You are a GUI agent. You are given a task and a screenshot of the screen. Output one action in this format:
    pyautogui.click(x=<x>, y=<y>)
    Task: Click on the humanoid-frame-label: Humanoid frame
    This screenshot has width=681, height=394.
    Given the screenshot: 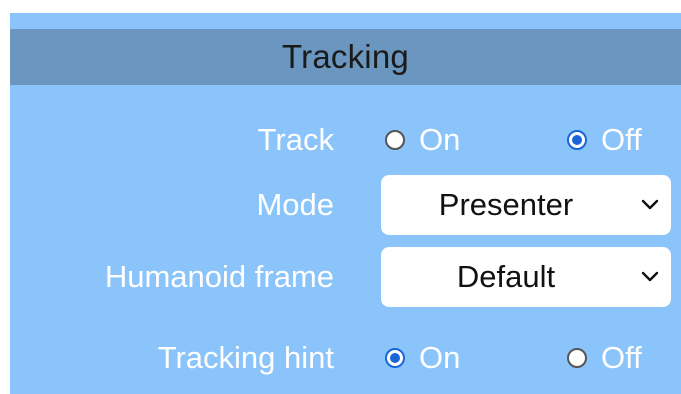 What is the action you would take?
    pyautogui.click(x=219, y=276)
    